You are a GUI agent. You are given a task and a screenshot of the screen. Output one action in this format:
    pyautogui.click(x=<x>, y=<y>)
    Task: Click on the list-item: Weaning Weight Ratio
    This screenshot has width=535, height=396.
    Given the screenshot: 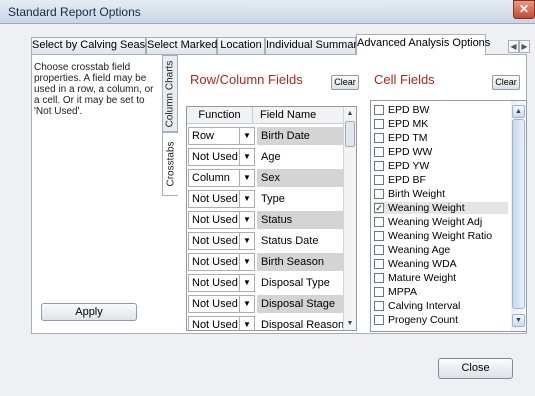 What is the action you would take?
    pyautogui.click(x=441, y=236)
    